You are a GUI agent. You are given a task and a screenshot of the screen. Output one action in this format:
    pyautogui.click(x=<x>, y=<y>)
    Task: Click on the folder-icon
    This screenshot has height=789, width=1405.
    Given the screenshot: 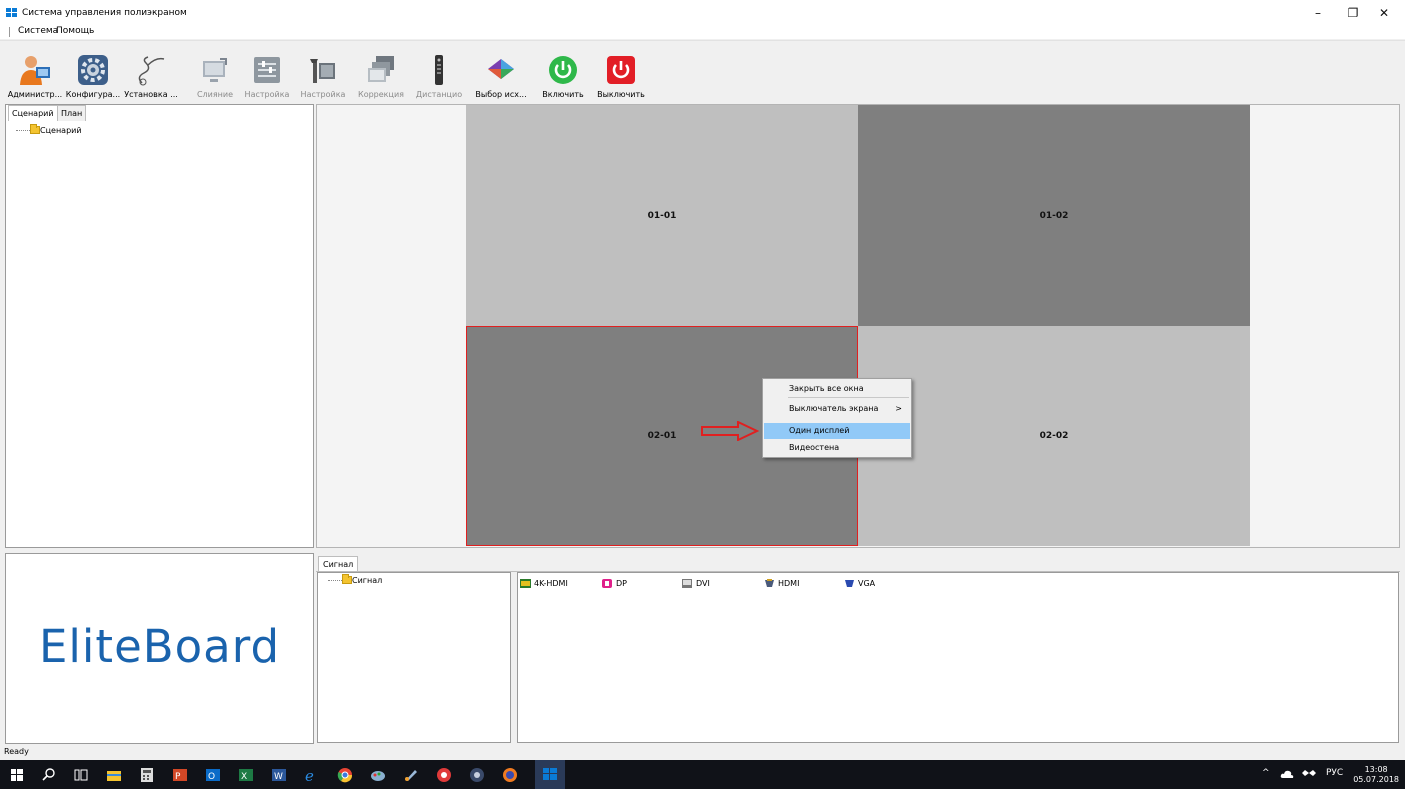 What is the action you would take?
    pyautogui.click(x=347, y=579)
    